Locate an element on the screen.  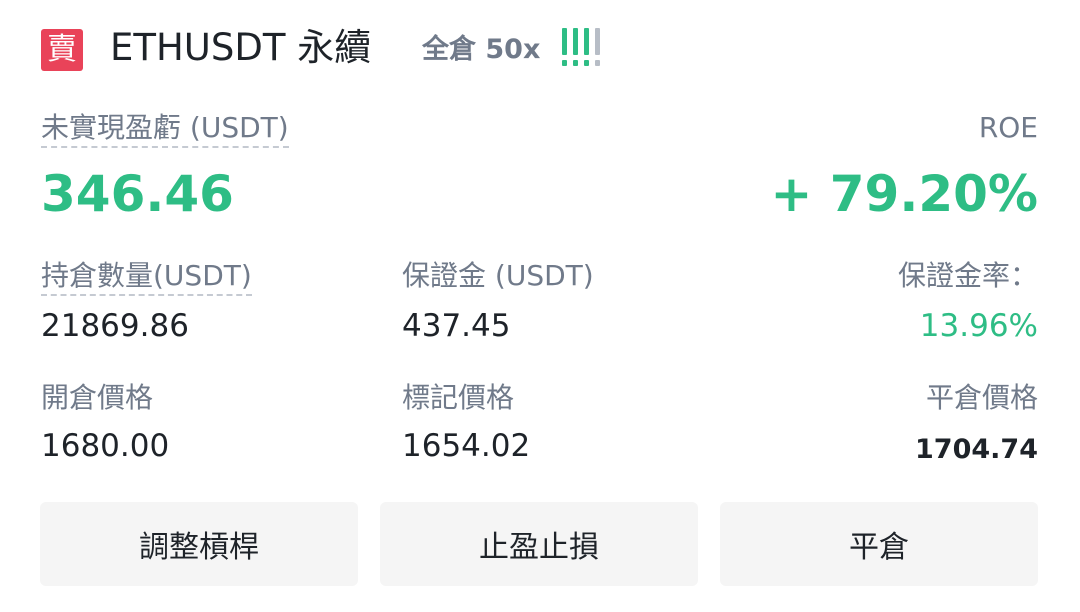
margin-ratio-value: 13.96% is located at coordinates (978, 326).